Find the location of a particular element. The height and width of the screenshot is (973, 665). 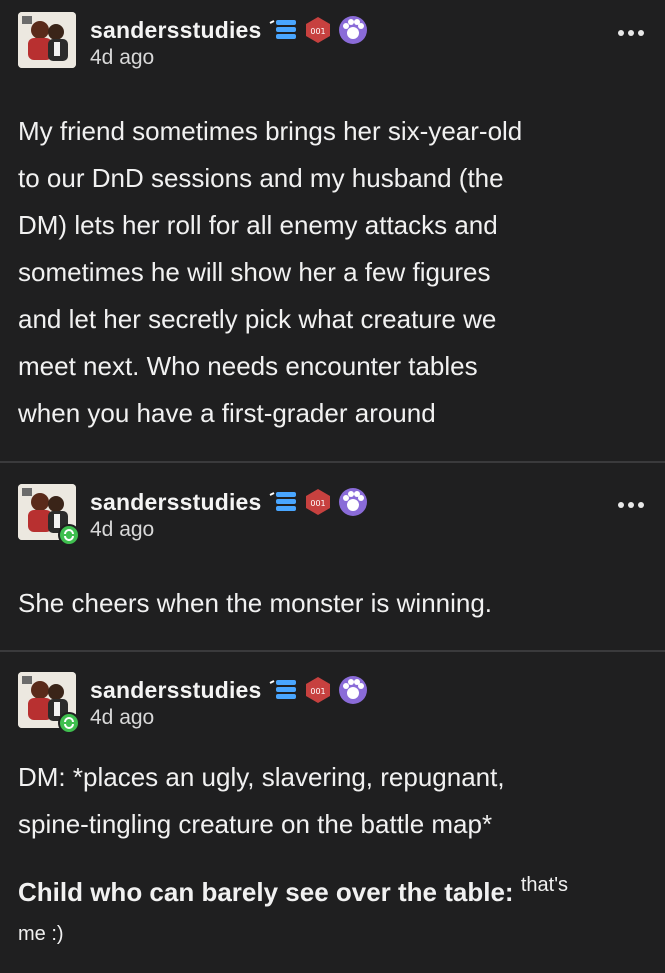

post-text-line: sometimes he will show her a few figures is located at coordinates (254, 272).